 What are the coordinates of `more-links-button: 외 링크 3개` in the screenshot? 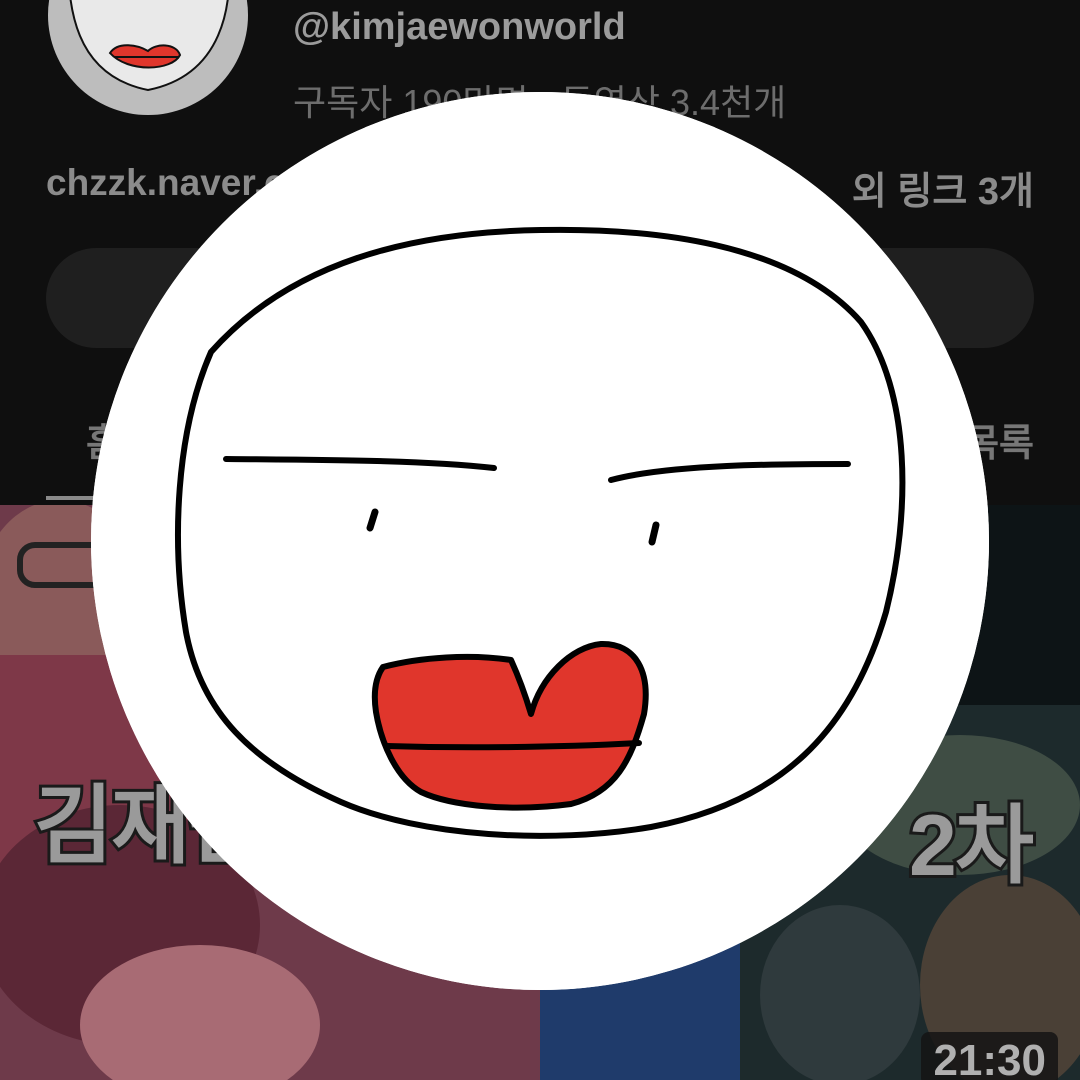 It's located at (943, 187).